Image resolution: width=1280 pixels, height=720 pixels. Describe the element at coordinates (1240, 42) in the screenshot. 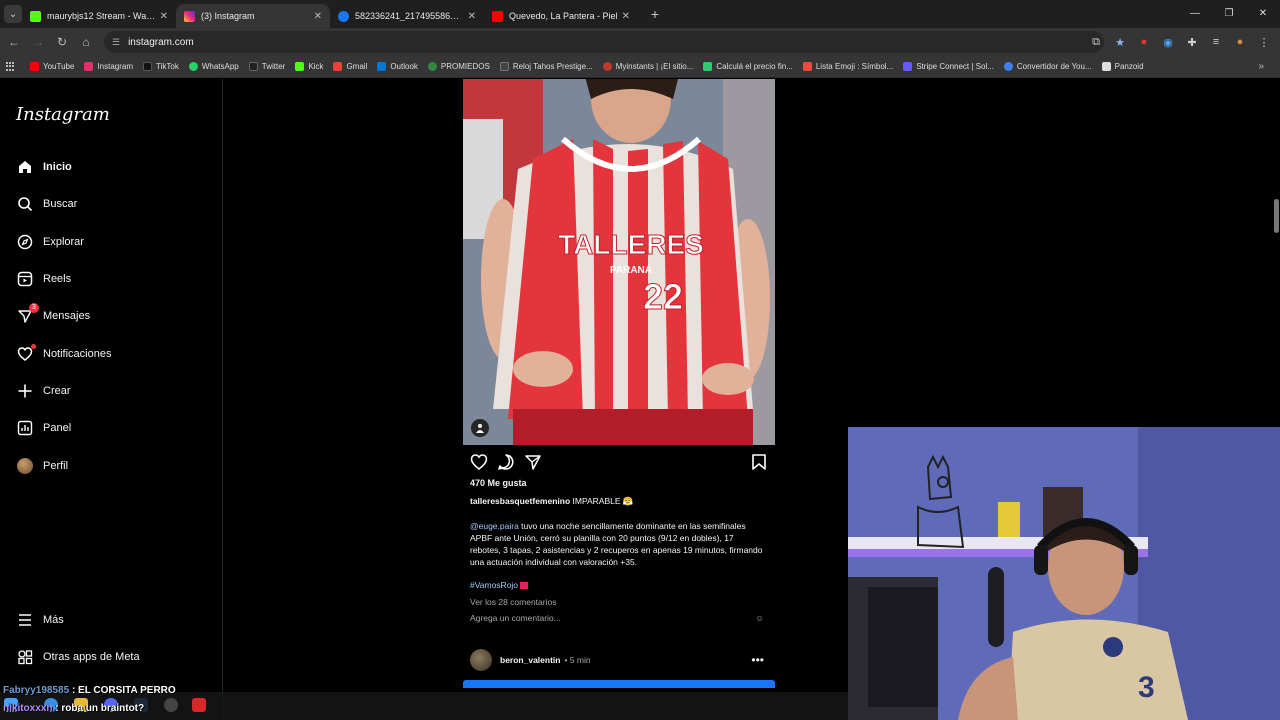

I see `profile-avatar-icon: ●` at that location.